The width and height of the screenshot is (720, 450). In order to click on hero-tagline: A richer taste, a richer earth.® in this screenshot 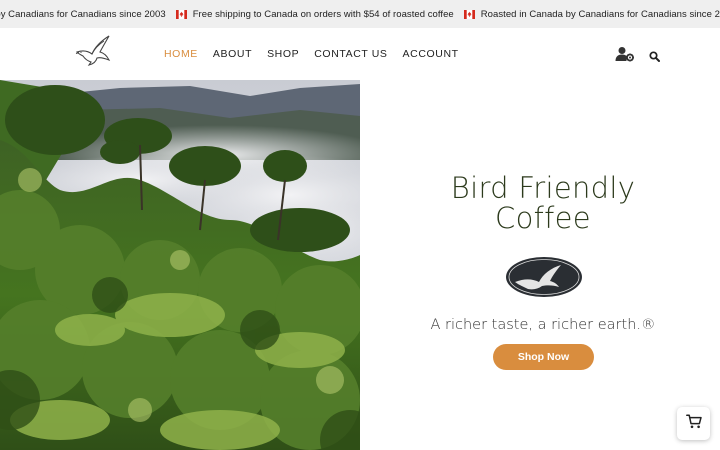, I will do `click(543, 325)`.